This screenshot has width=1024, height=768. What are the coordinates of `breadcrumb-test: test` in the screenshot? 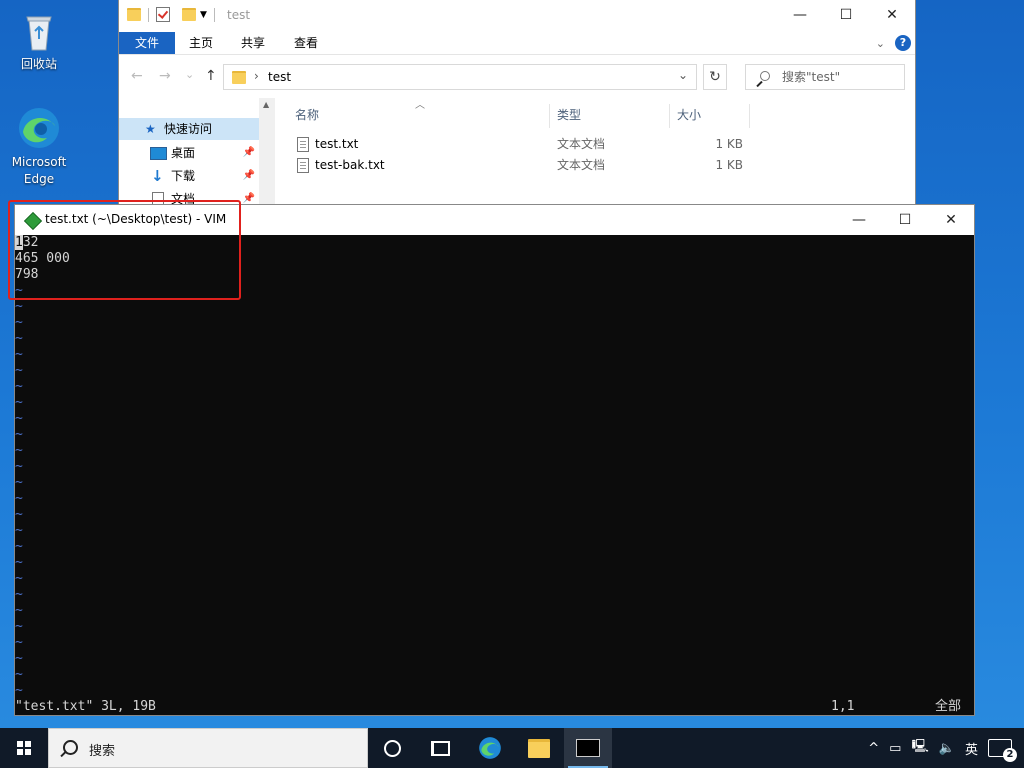 It's located at (279, 77).